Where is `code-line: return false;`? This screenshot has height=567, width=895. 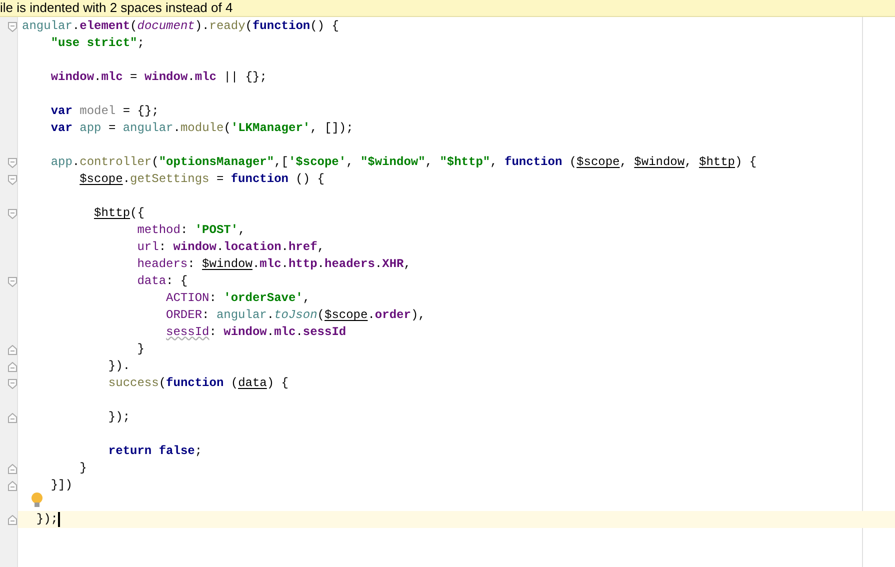
code-line: return false; is located at coordinates (154, 451).